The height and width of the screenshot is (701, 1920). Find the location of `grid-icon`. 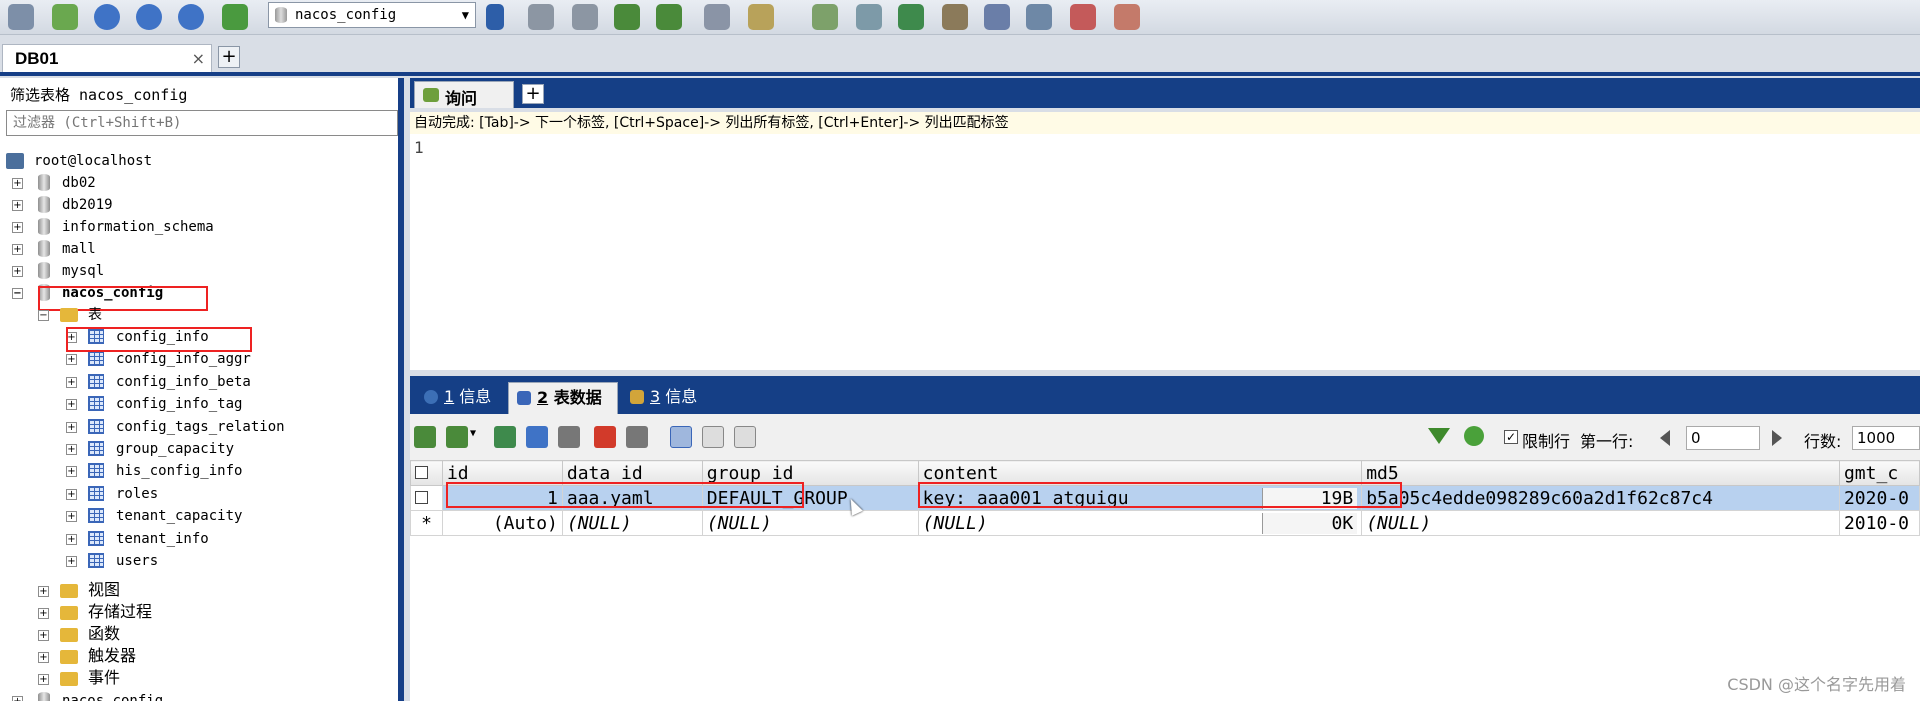

grid-icon is located at coordinates (1127, 17).